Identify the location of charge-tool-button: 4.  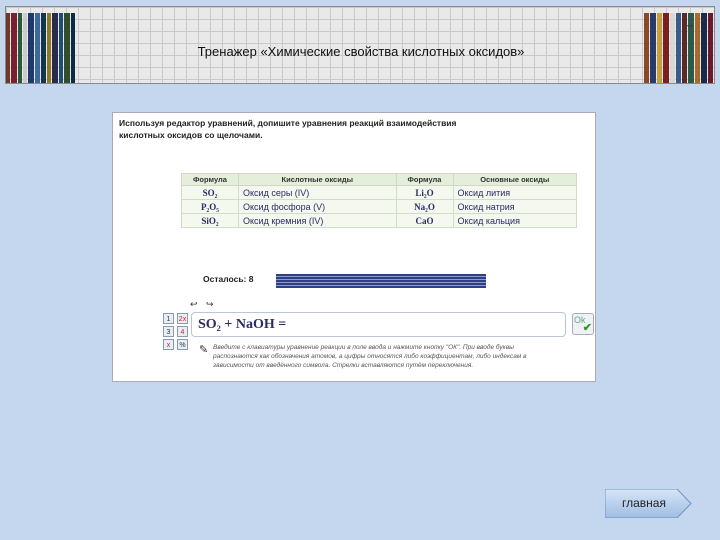
(182, 331).